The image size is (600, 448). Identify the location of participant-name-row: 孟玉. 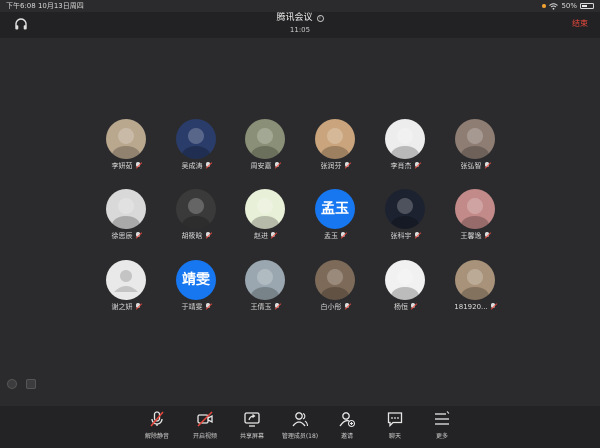
(335, 236).